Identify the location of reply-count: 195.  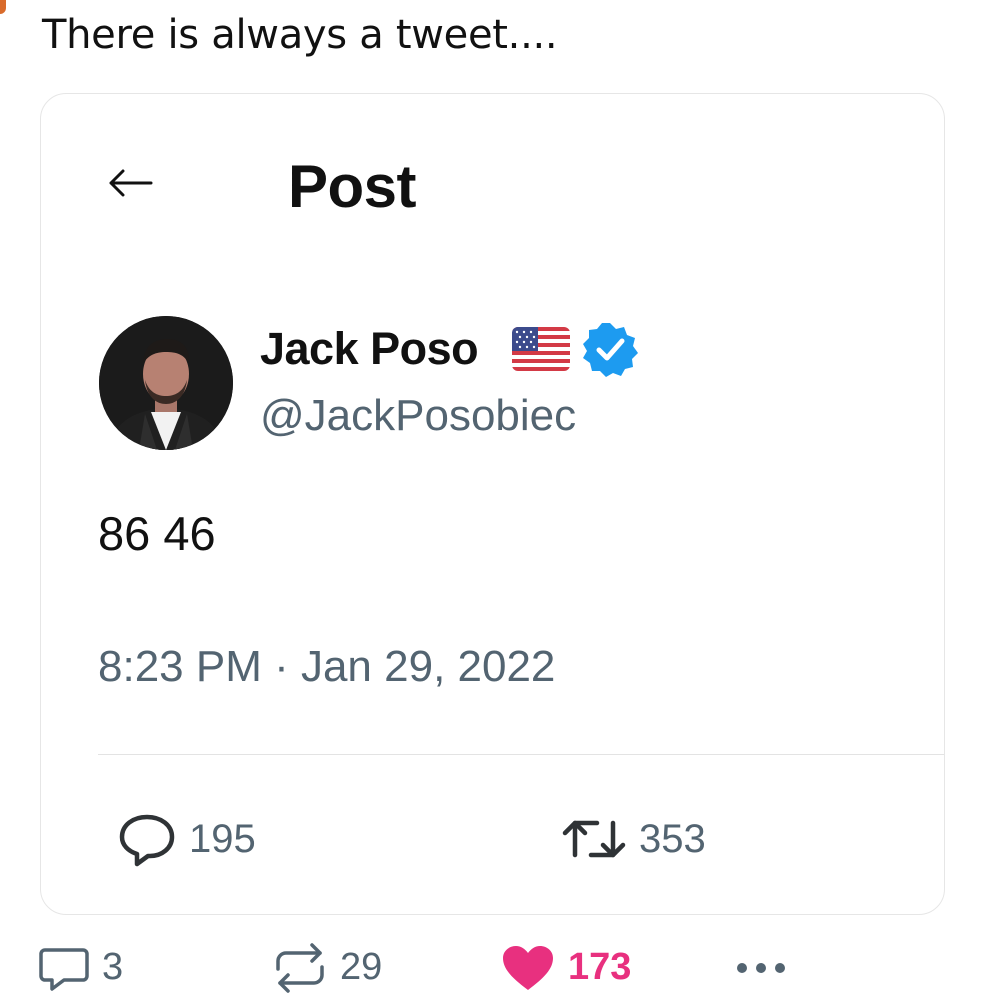
(222, 838).